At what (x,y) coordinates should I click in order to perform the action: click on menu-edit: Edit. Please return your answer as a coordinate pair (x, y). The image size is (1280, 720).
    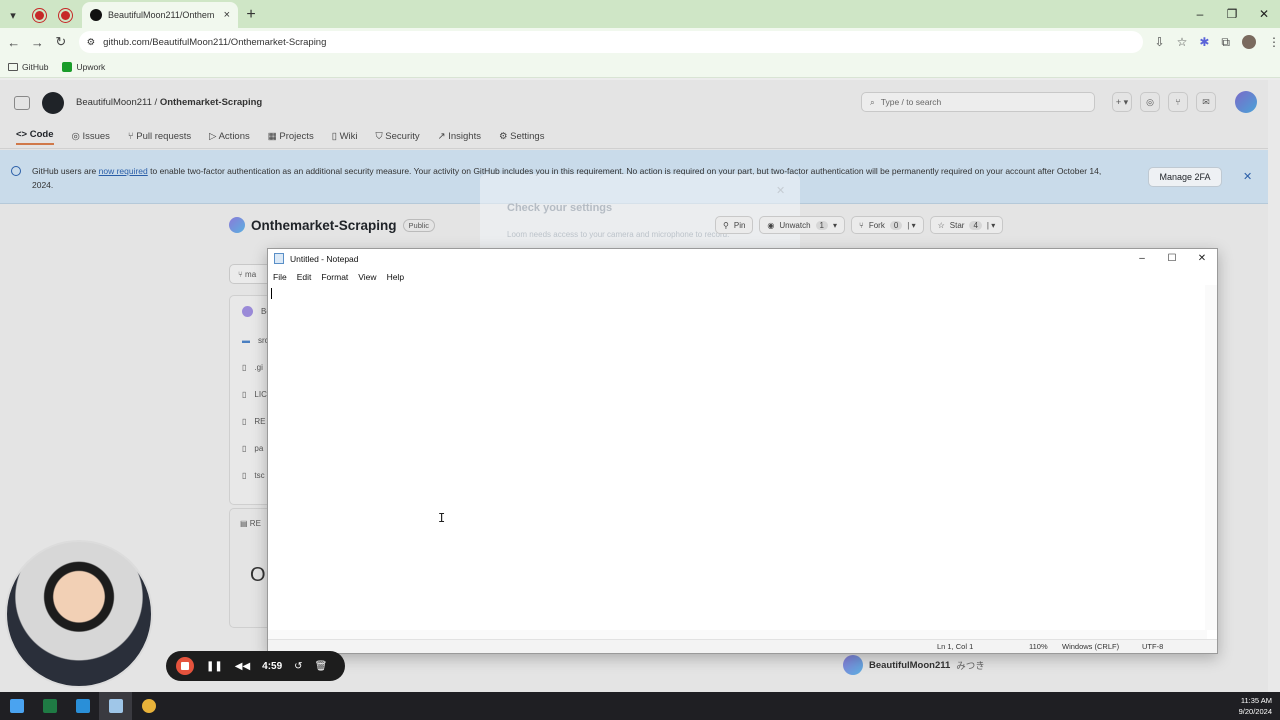
    Looking at the image, I should click on (304, 277).